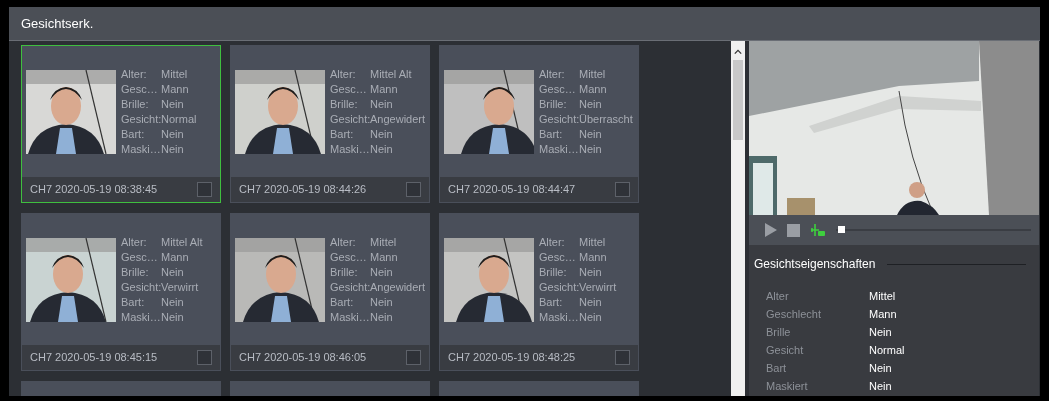  Describe the element at coordinates (303, 358) in the screenshot. I see `timestamp: CH7 2020-05-19 08:46:05` at that location.